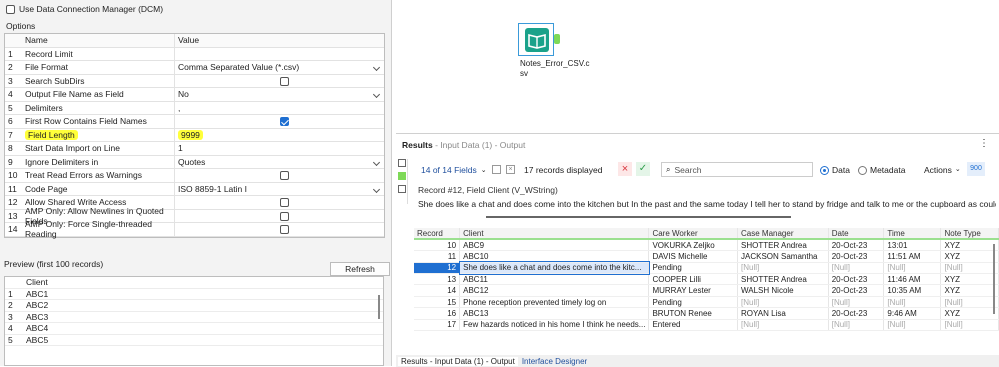 This screenshot has width=999, height=367. What do you see at coordinates (912, 245) in the screenshot?
I see `table-cell: 13:01` at bounding box center [912, 245].